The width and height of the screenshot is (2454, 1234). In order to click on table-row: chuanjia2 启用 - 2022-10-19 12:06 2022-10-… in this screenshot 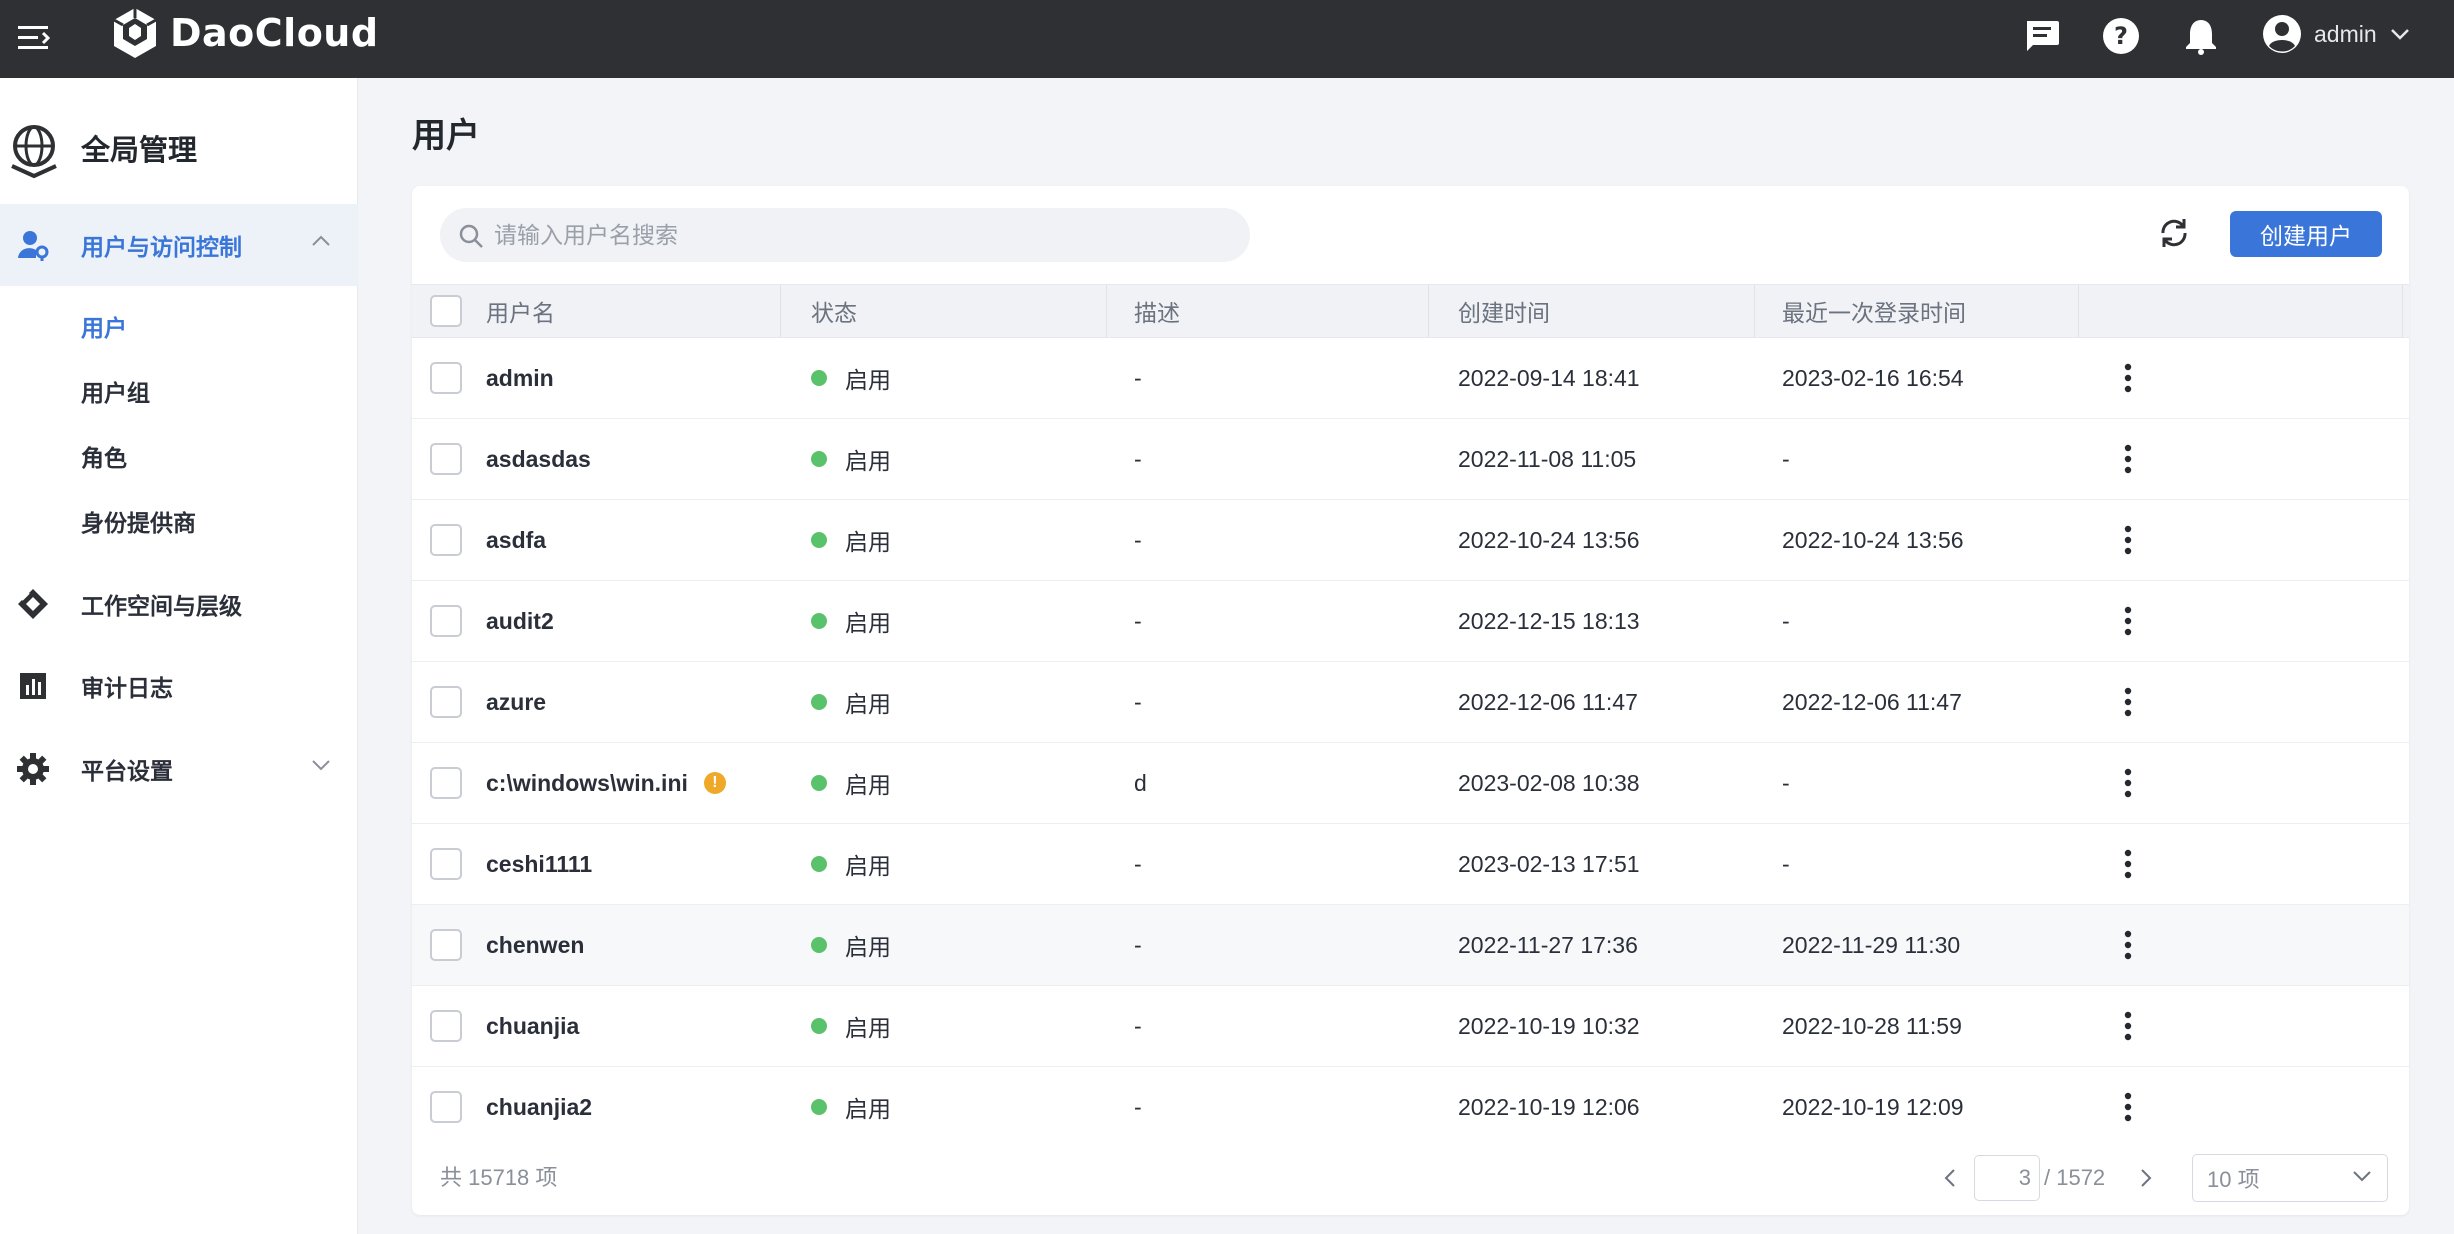, I will do `click(1410, 1107)`.